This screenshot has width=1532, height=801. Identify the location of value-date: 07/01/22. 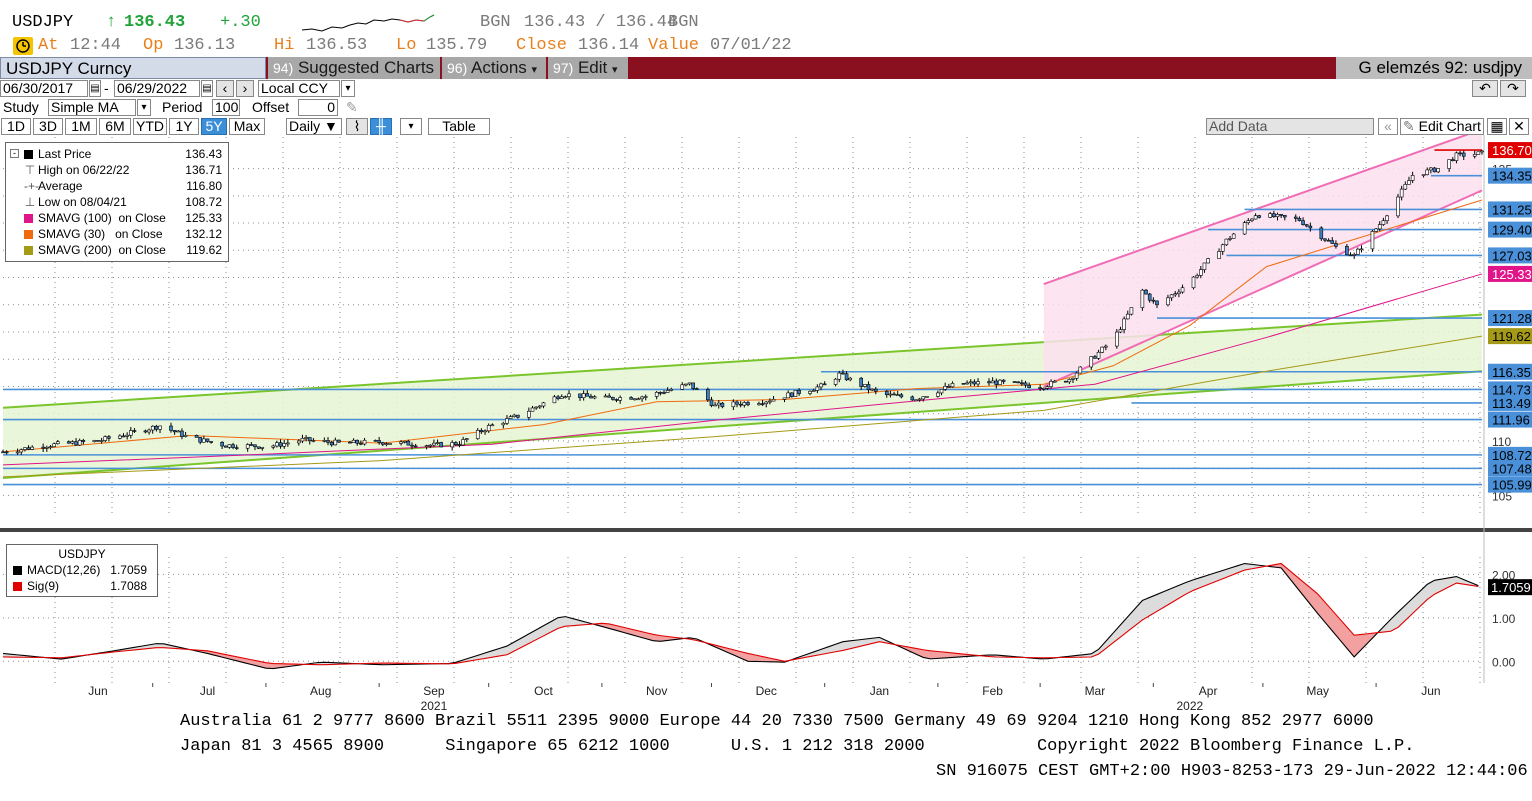
(751, 45).